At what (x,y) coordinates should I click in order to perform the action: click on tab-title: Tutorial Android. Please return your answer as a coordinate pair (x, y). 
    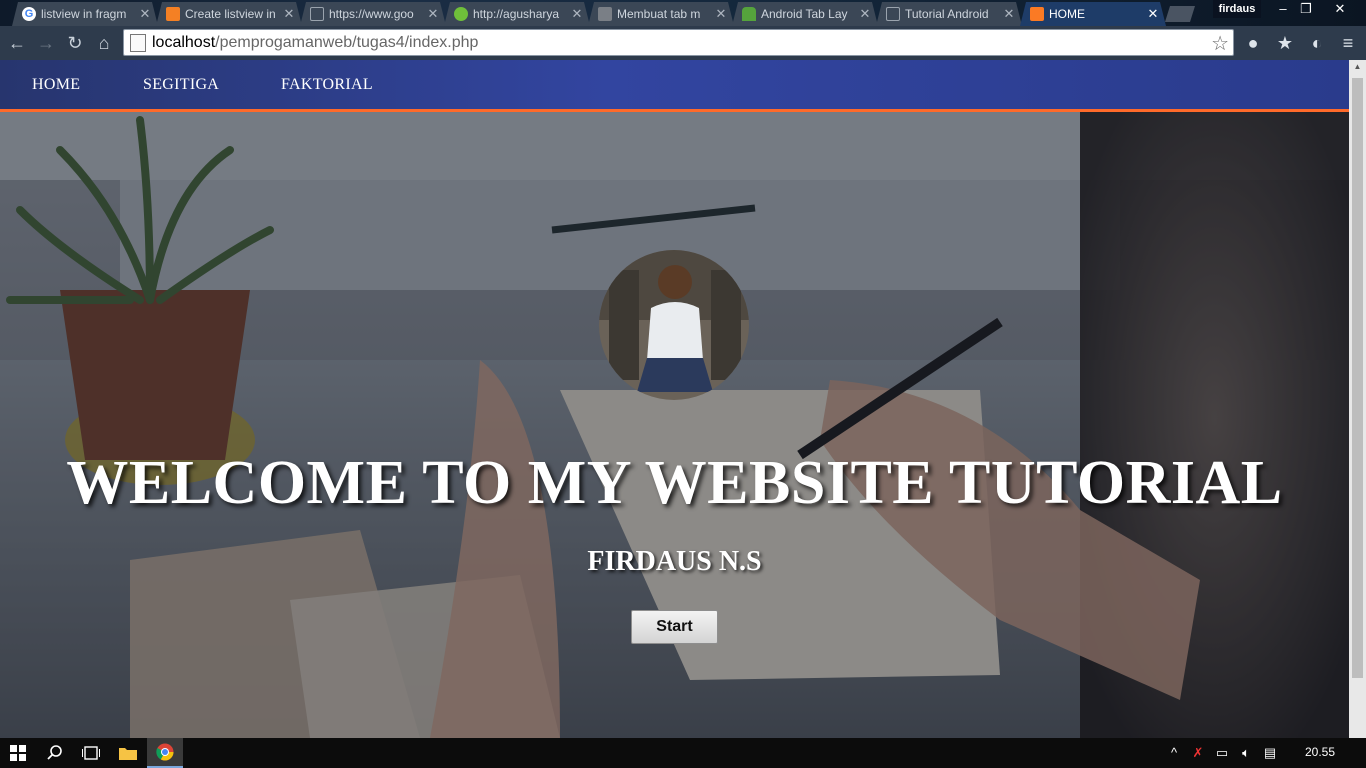
    Looking at the image, I should click on (947, 14).